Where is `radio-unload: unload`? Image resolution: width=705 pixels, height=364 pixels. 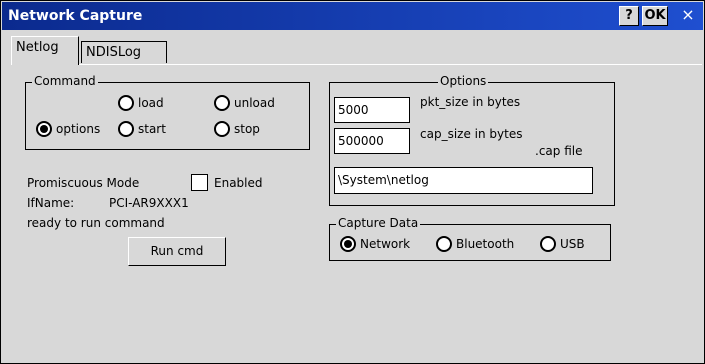
radio-unload: unload is located at coordinates (244, 103).